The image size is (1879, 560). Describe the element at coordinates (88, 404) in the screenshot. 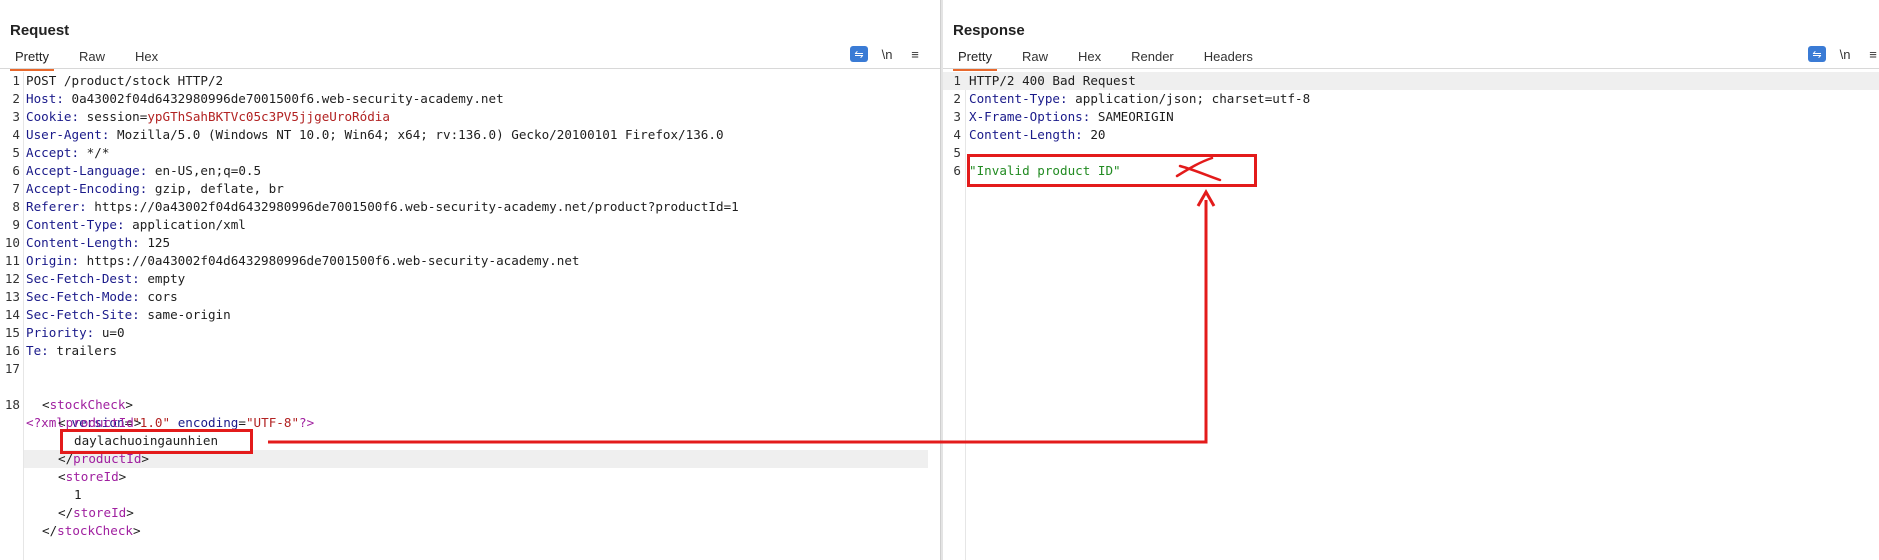

I see `code-line: <stockCheck>` at that location.